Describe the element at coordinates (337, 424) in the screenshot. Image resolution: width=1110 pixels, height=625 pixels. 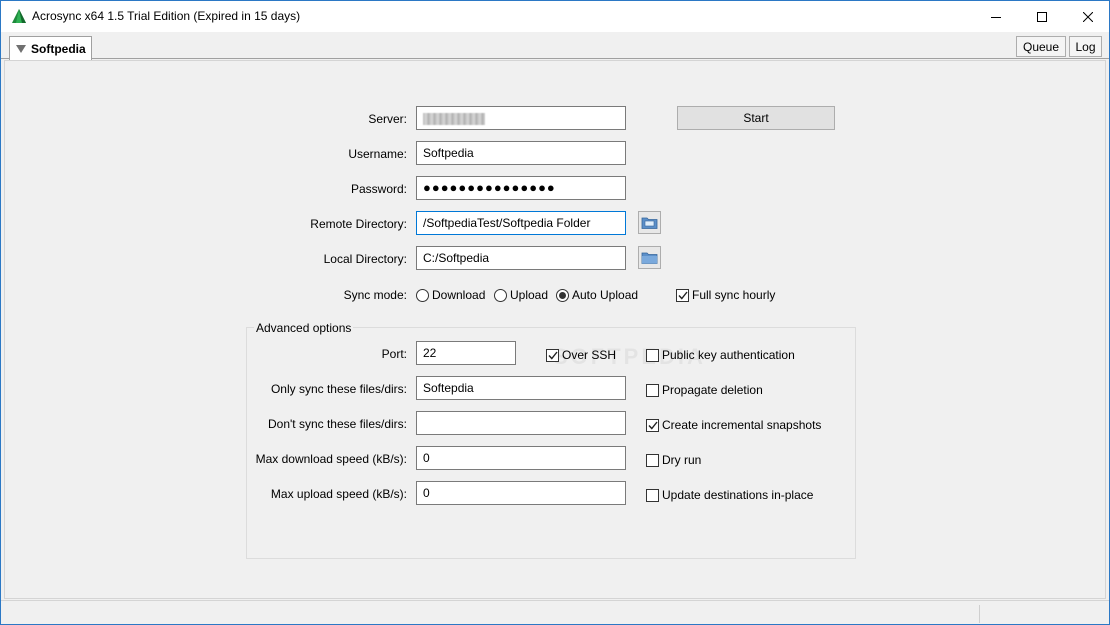
I see `dont-sync-label: Don't sync these files/dirs:` at that location.